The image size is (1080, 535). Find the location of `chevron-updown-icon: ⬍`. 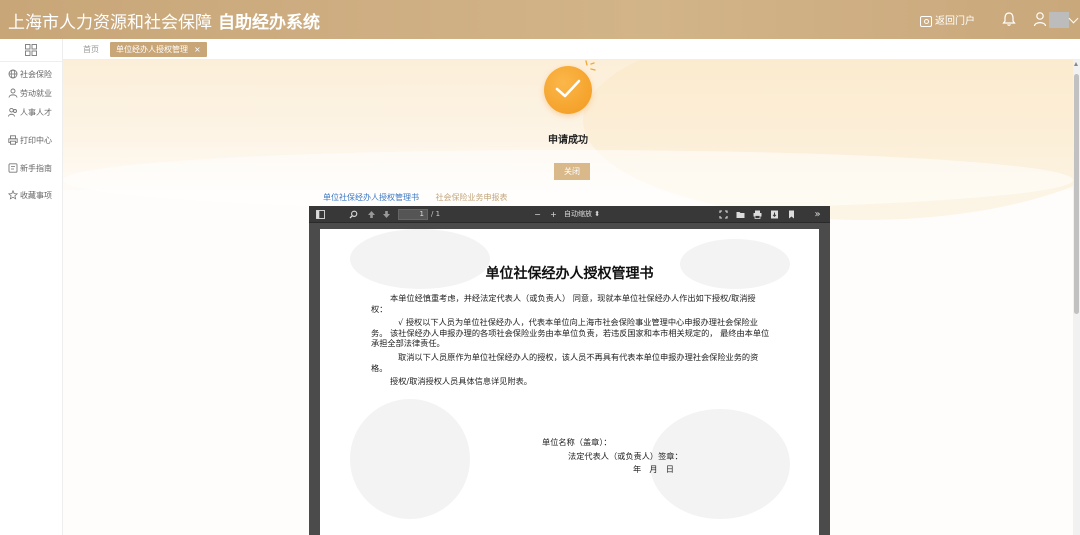

chevron-updown-icon: ⬍ is located at coordinates (597, 214).